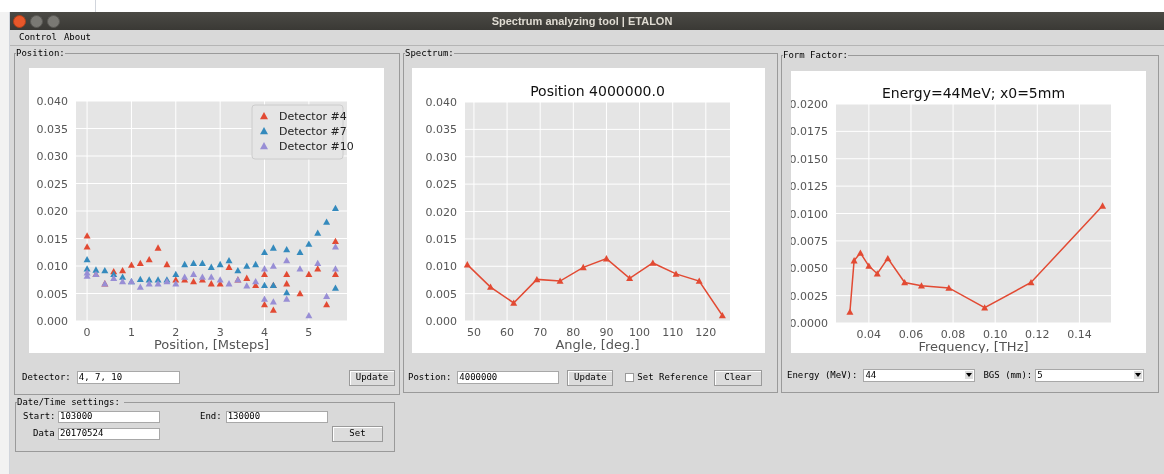  I want to click on field-label: End:, so click(211, 416).